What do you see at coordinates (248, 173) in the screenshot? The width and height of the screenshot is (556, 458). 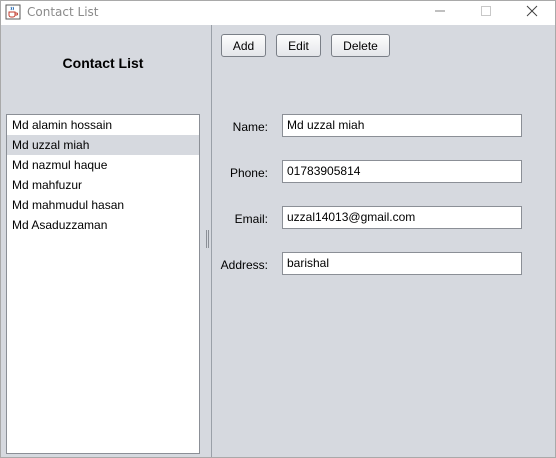 I see `phone-label: Phone:` at bounding box center [248, 173].